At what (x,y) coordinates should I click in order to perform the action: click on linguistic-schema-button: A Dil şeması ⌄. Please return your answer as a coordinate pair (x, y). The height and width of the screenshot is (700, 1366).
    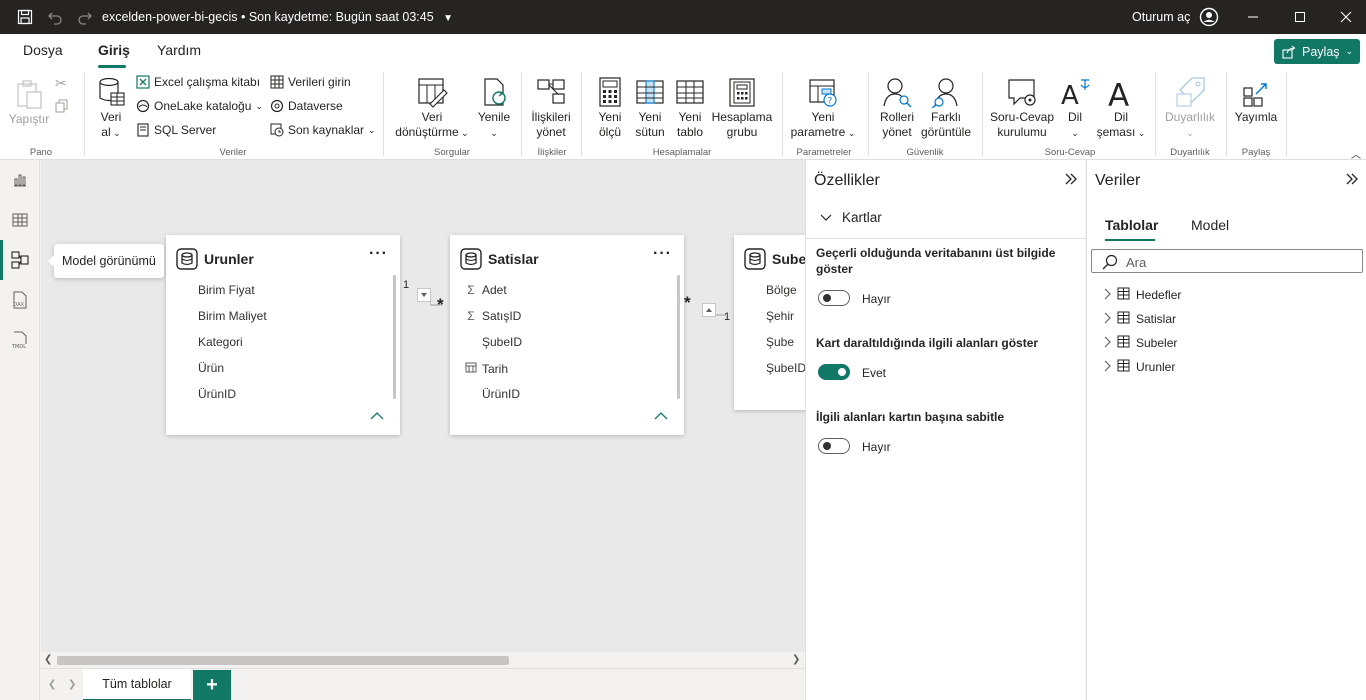
    Looking at the image, I should click on (1121, 108).